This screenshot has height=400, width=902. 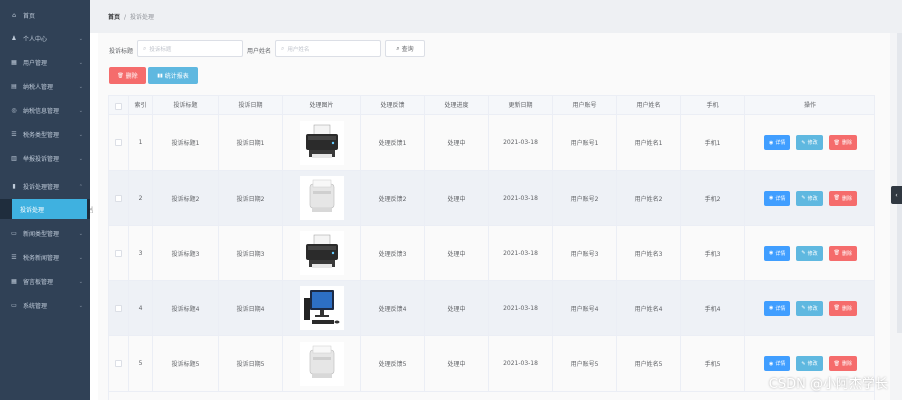 What do you see at coordinates (521, 142) in the screenshot?
I see `cell-updated: 2021-03-18` at bounding box center [521, 142].